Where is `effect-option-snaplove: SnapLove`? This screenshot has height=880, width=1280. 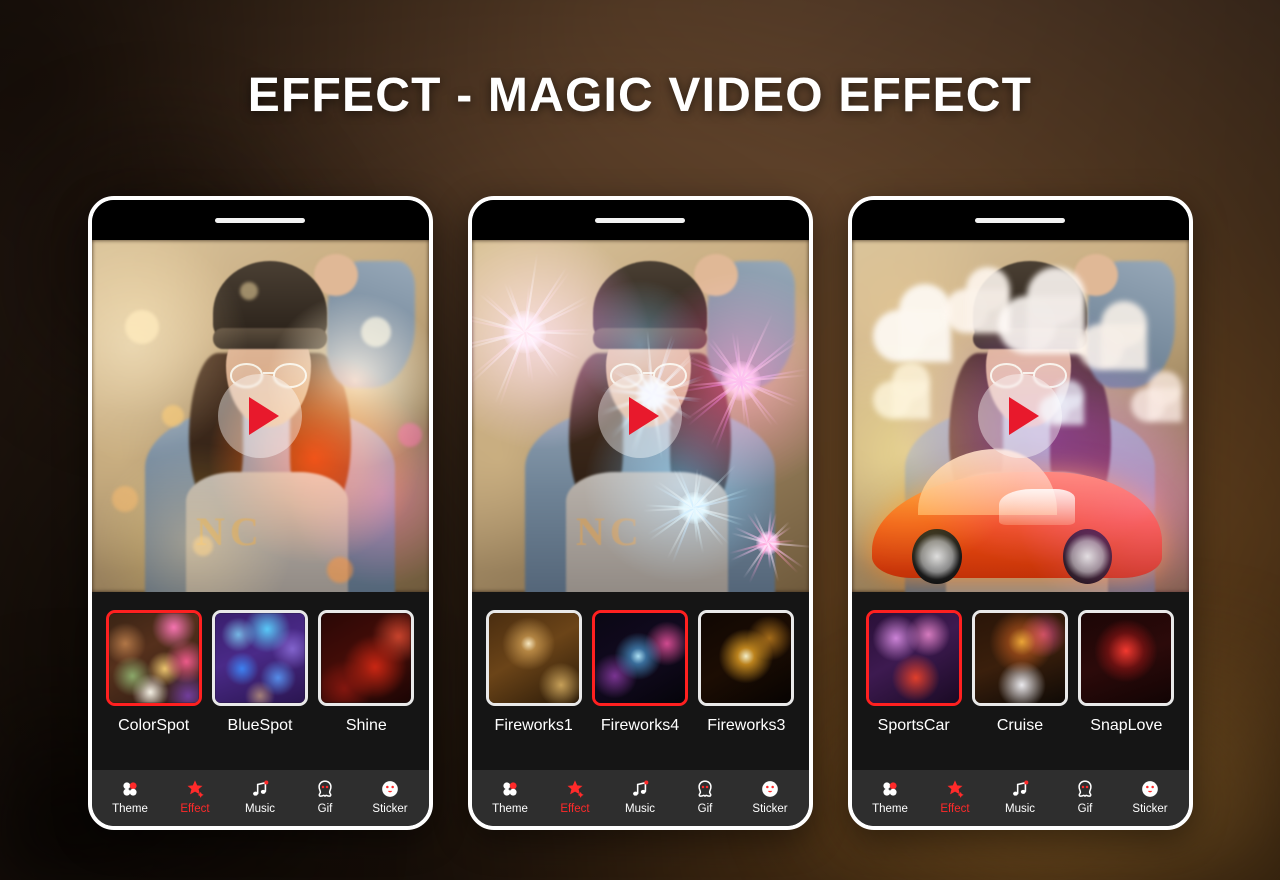
effect-option-snaplove: SnapLove is located at coordinates (1126, 672).